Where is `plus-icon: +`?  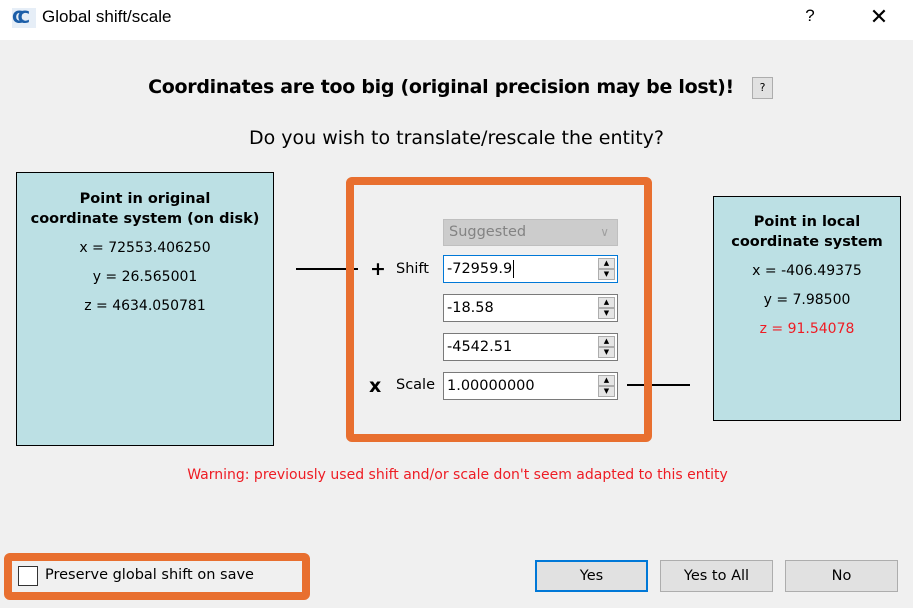
plus-icon: + is located at coordinates (378, 269).